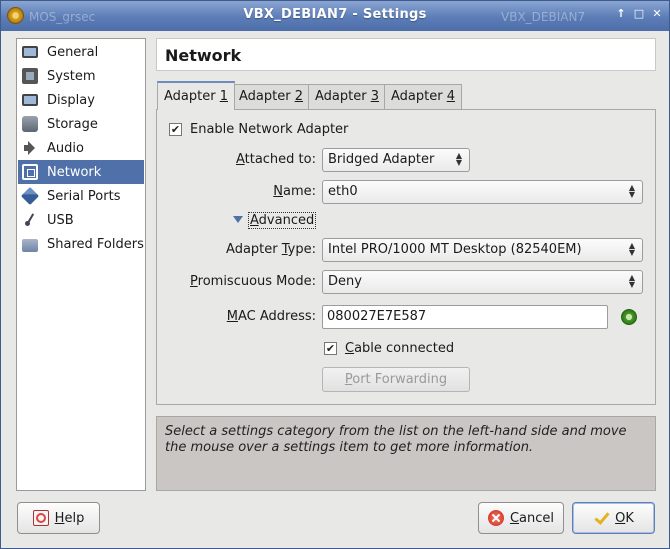  I want to click on tab-adapter-3: Adapter 3, so click(347, 96).